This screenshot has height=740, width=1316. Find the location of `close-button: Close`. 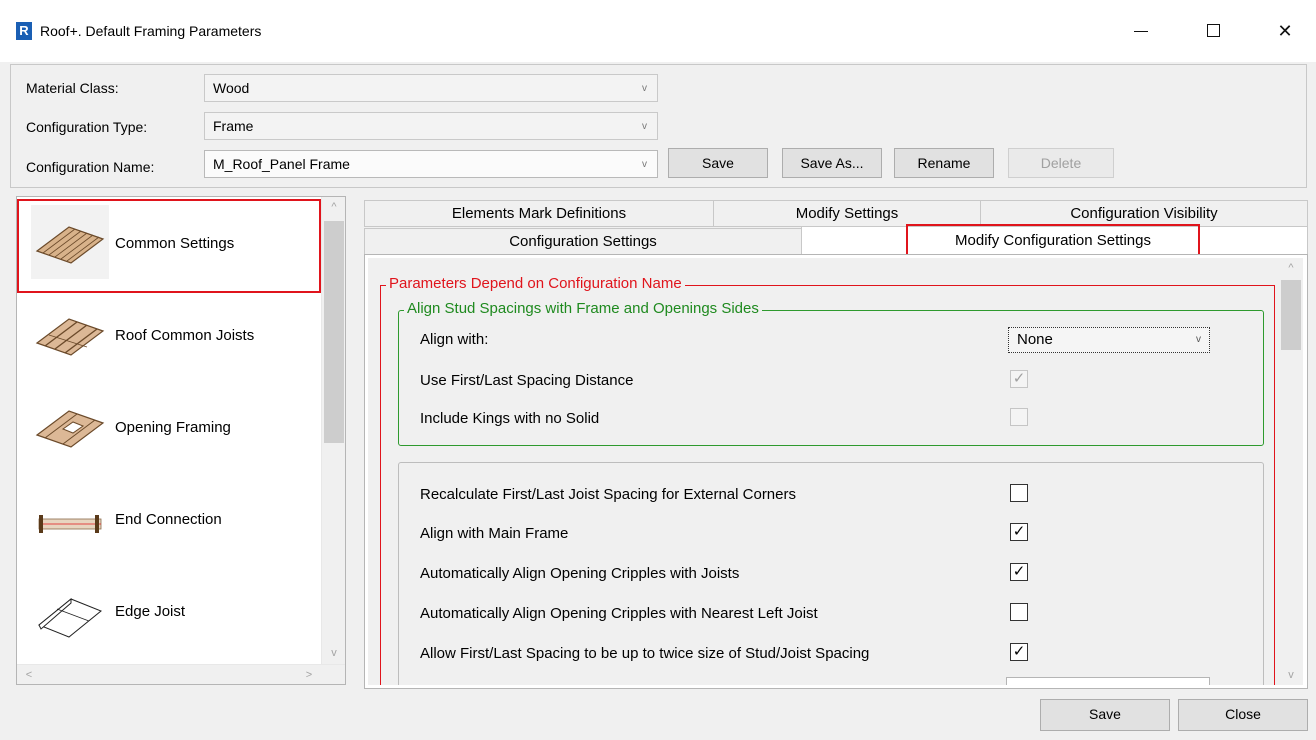

close-button: Close is located at coordinates (1243, 715).